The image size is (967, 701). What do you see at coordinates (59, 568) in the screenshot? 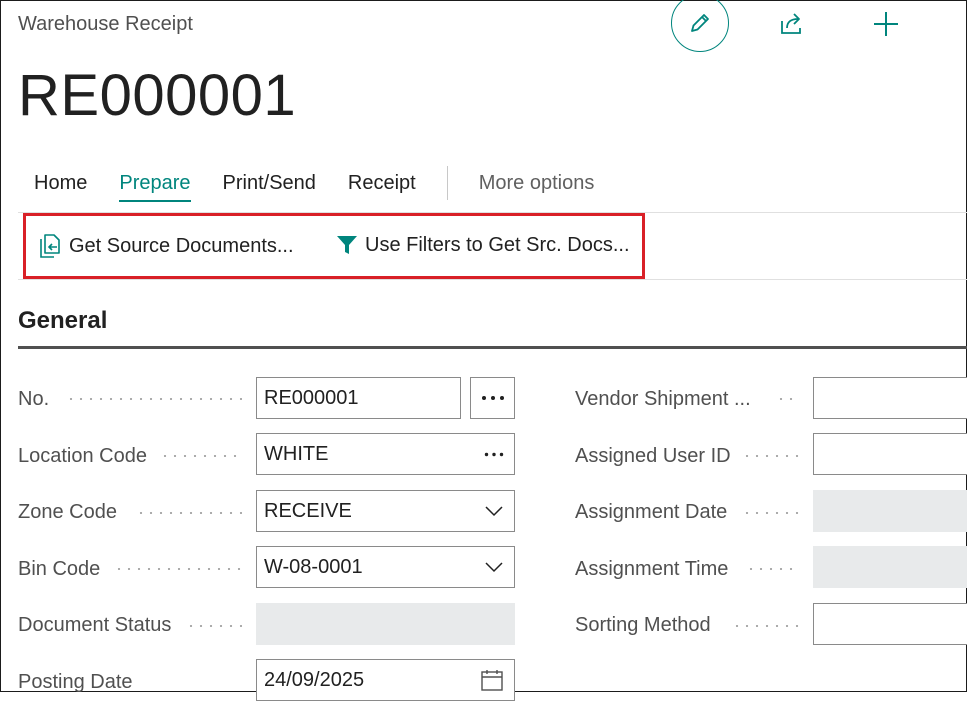
I see `field-label-bin-code: Bin Code` at bounding box center [59, 568].